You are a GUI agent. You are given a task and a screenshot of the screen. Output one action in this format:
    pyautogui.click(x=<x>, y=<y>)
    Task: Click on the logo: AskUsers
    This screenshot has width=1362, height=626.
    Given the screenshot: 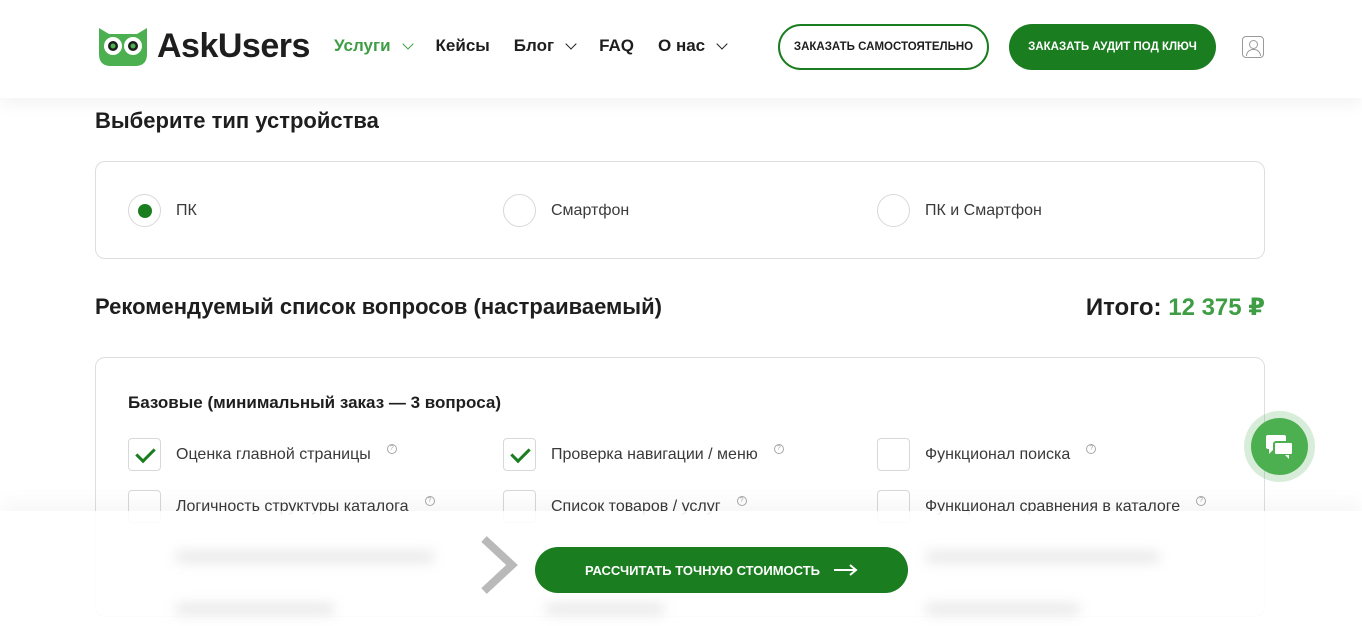 What is the action you would take?
    pyautogui.click(x=202, y=46)
    